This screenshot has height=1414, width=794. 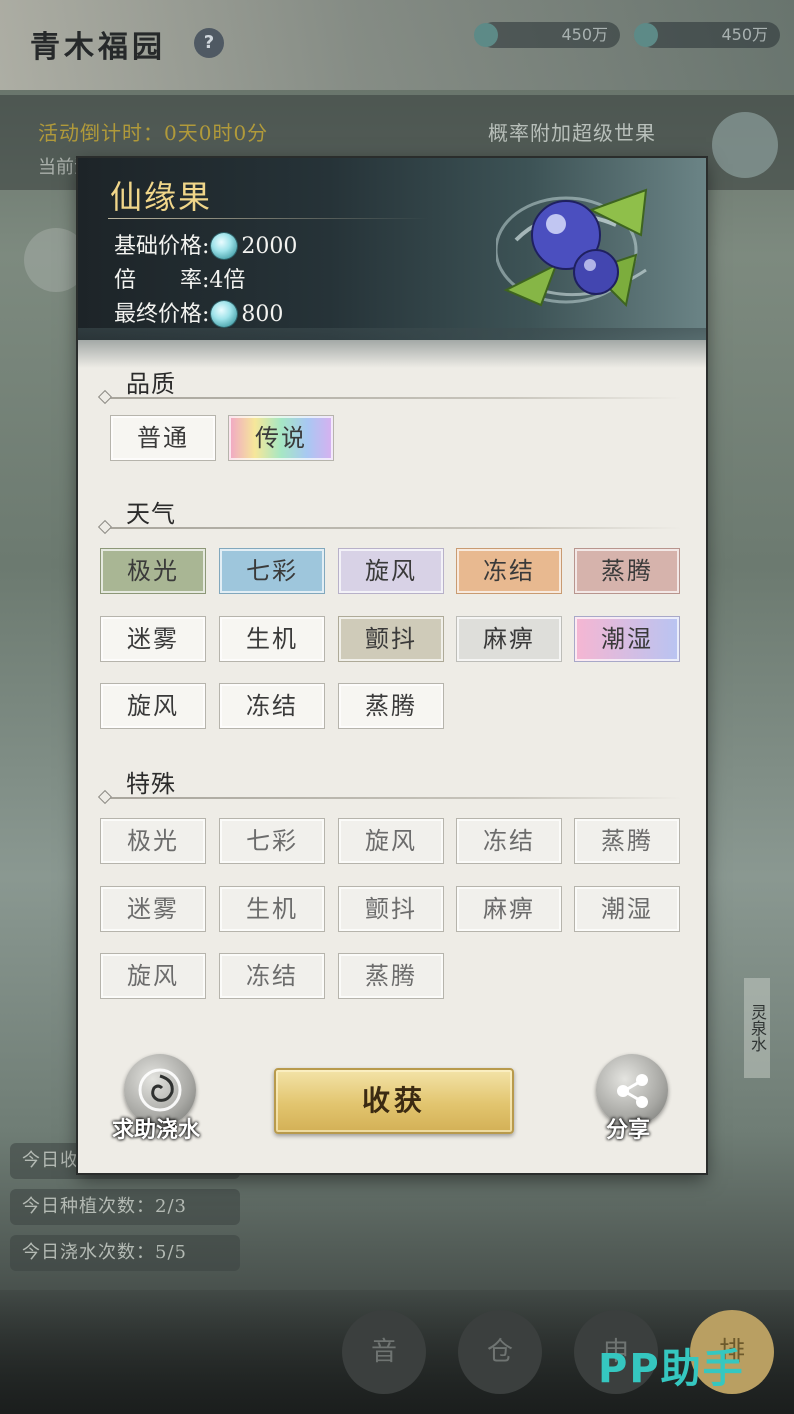 I want to click on quality-section-title: 品质, so click(x=151, y=384).